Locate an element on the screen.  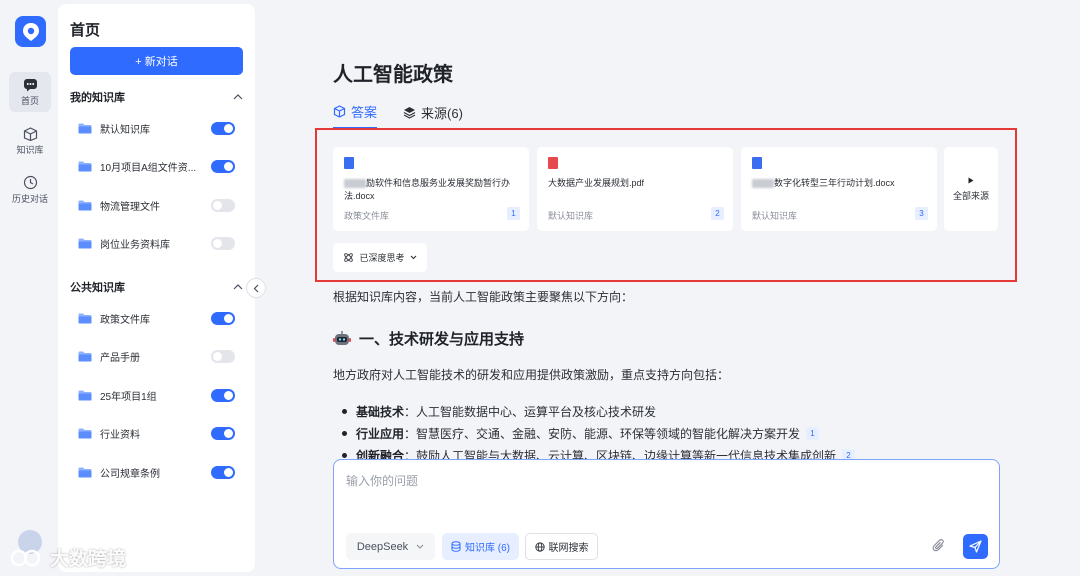
paperclip-icon is located at coordinates (939, 545).